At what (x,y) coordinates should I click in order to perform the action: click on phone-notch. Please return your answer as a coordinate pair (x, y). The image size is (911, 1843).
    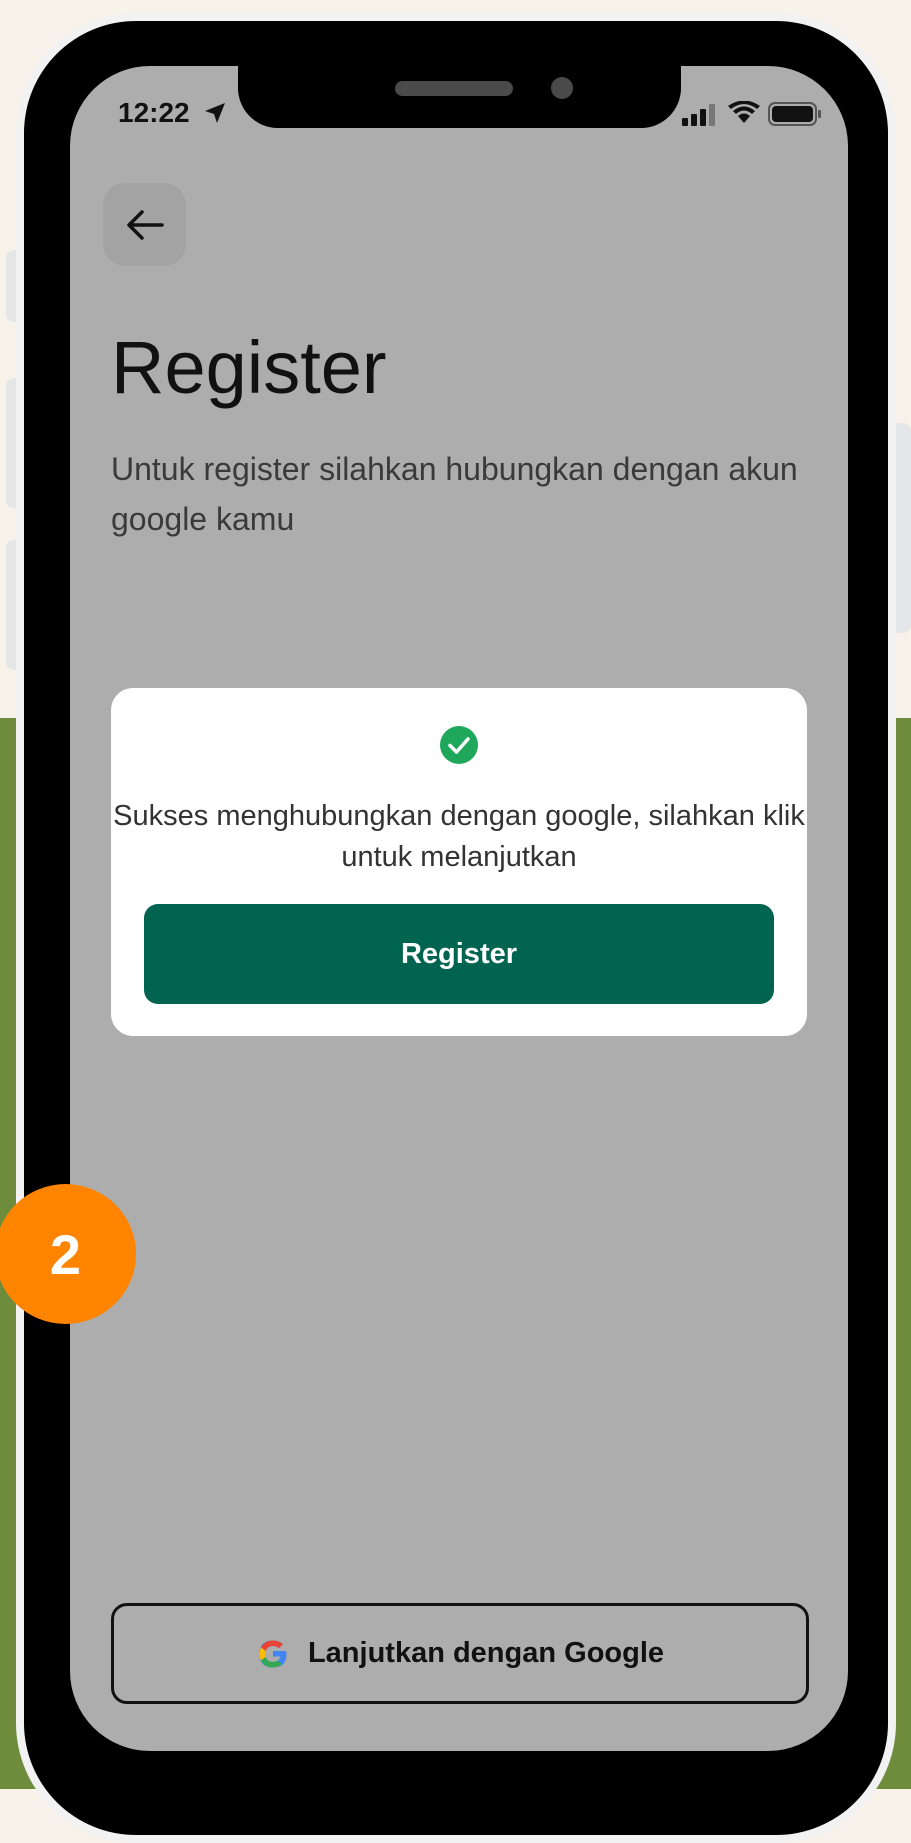
    Looking at the image, I should click on (459, 97).